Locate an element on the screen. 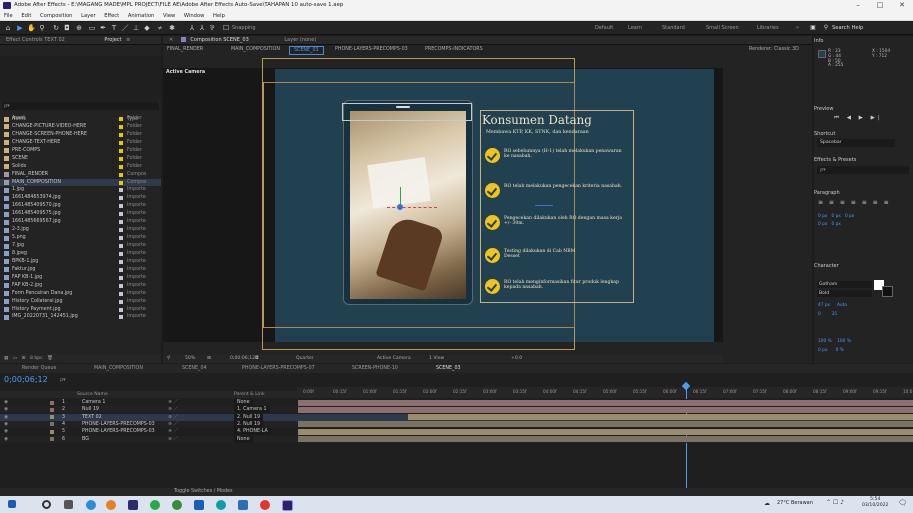 This screenshot has width=913, height=513. col-source-name: Source Name is located at coordinates (92, 394).